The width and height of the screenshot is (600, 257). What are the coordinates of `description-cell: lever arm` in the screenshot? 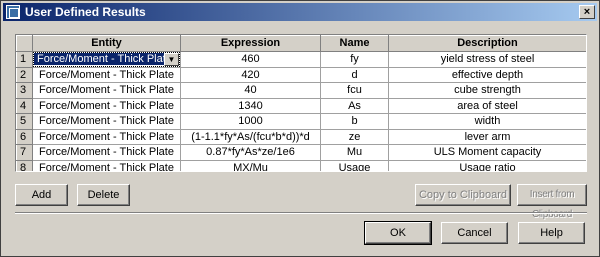 It's located at (487, 136).